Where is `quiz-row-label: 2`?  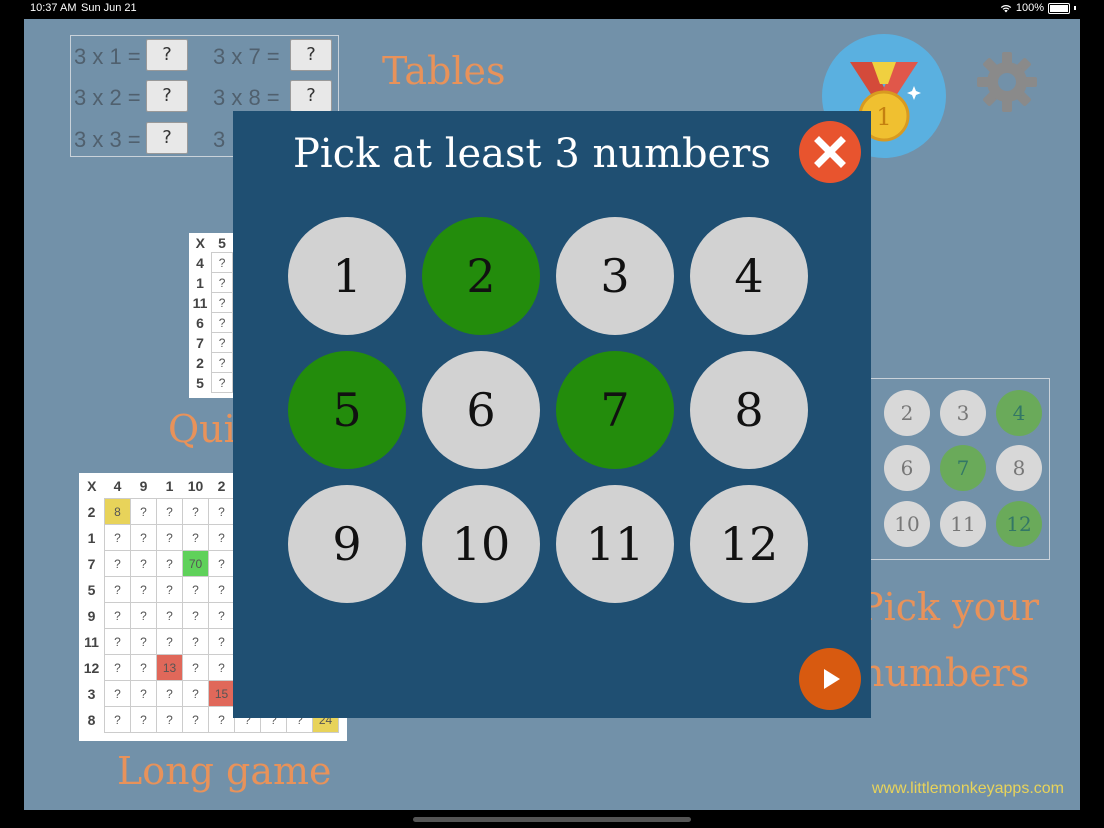 quiz-row-label: 2 is located at coordinates (200, 362).